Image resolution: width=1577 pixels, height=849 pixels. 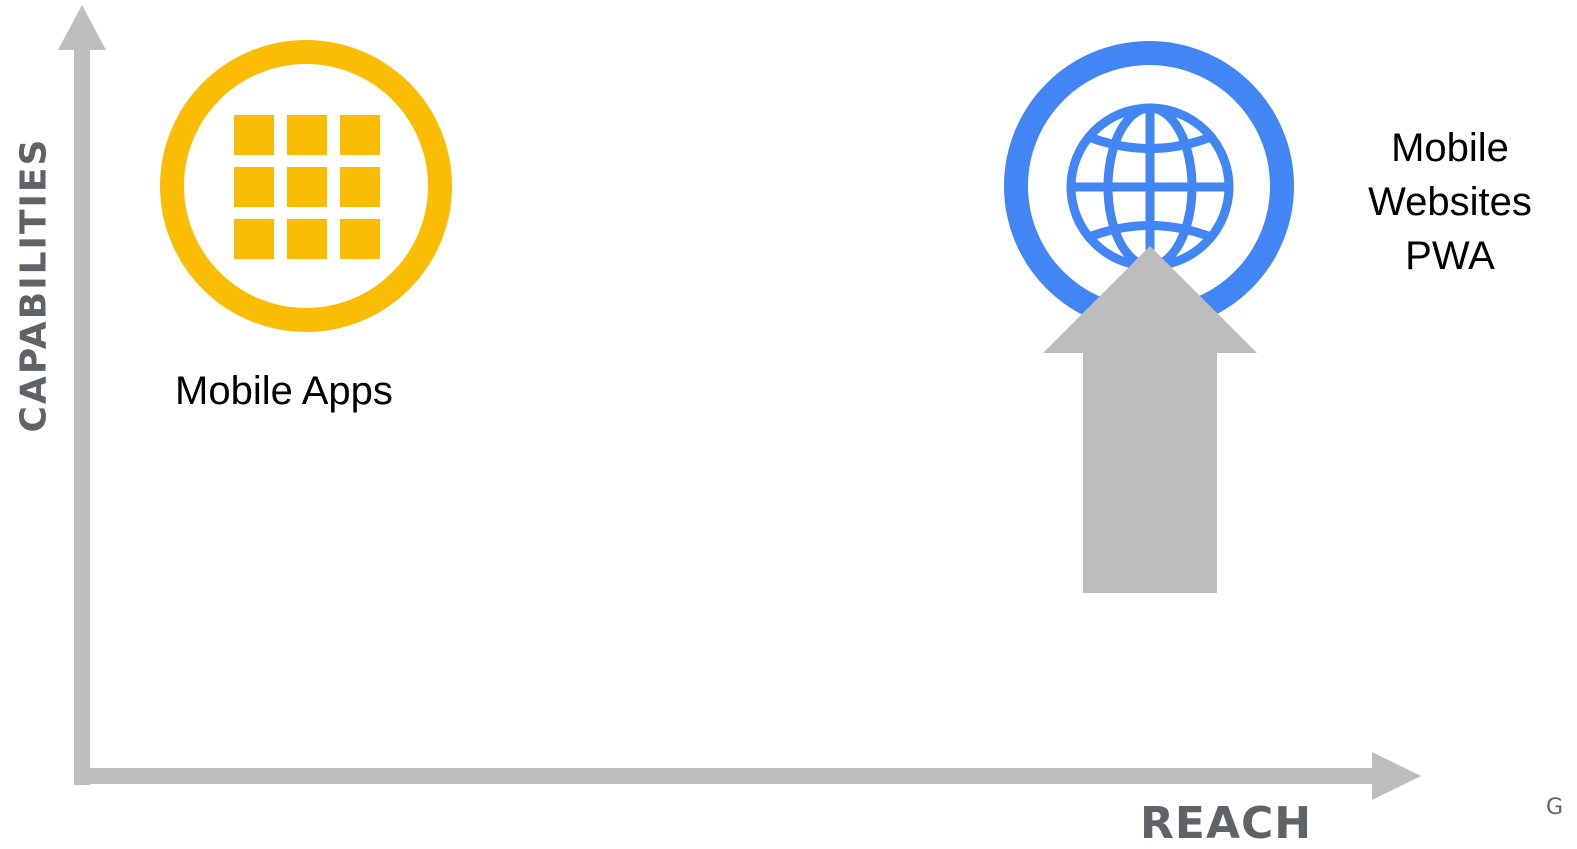 I want to click on mobile-websites-label-line-1: Mobile, so click(x=1450, y=148).